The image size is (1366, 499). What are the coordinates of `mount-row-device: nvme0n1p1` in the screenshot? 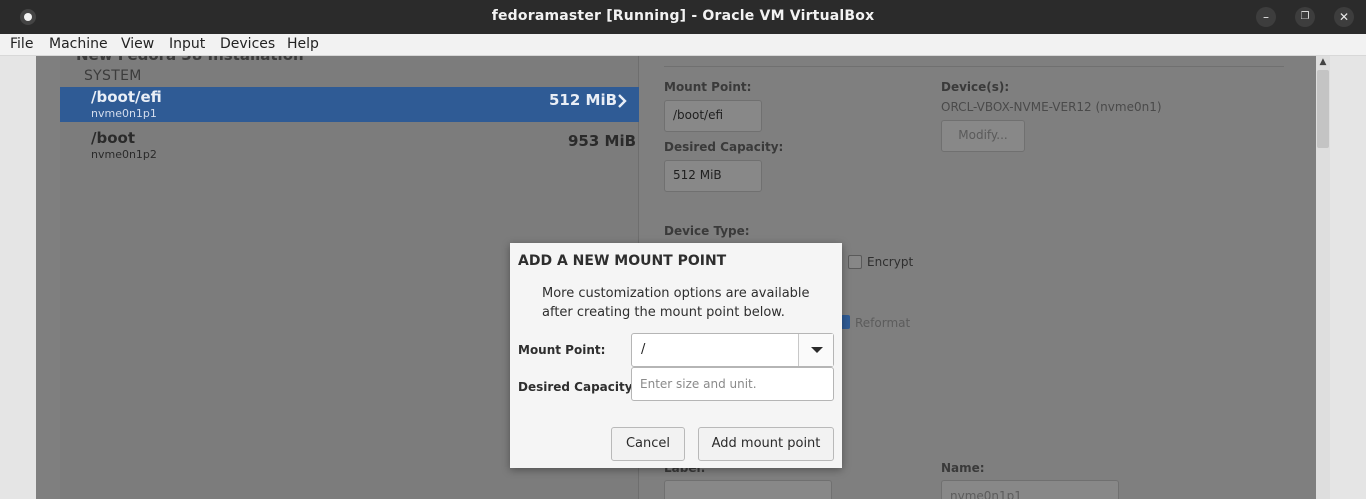 It's located at (124, 113).